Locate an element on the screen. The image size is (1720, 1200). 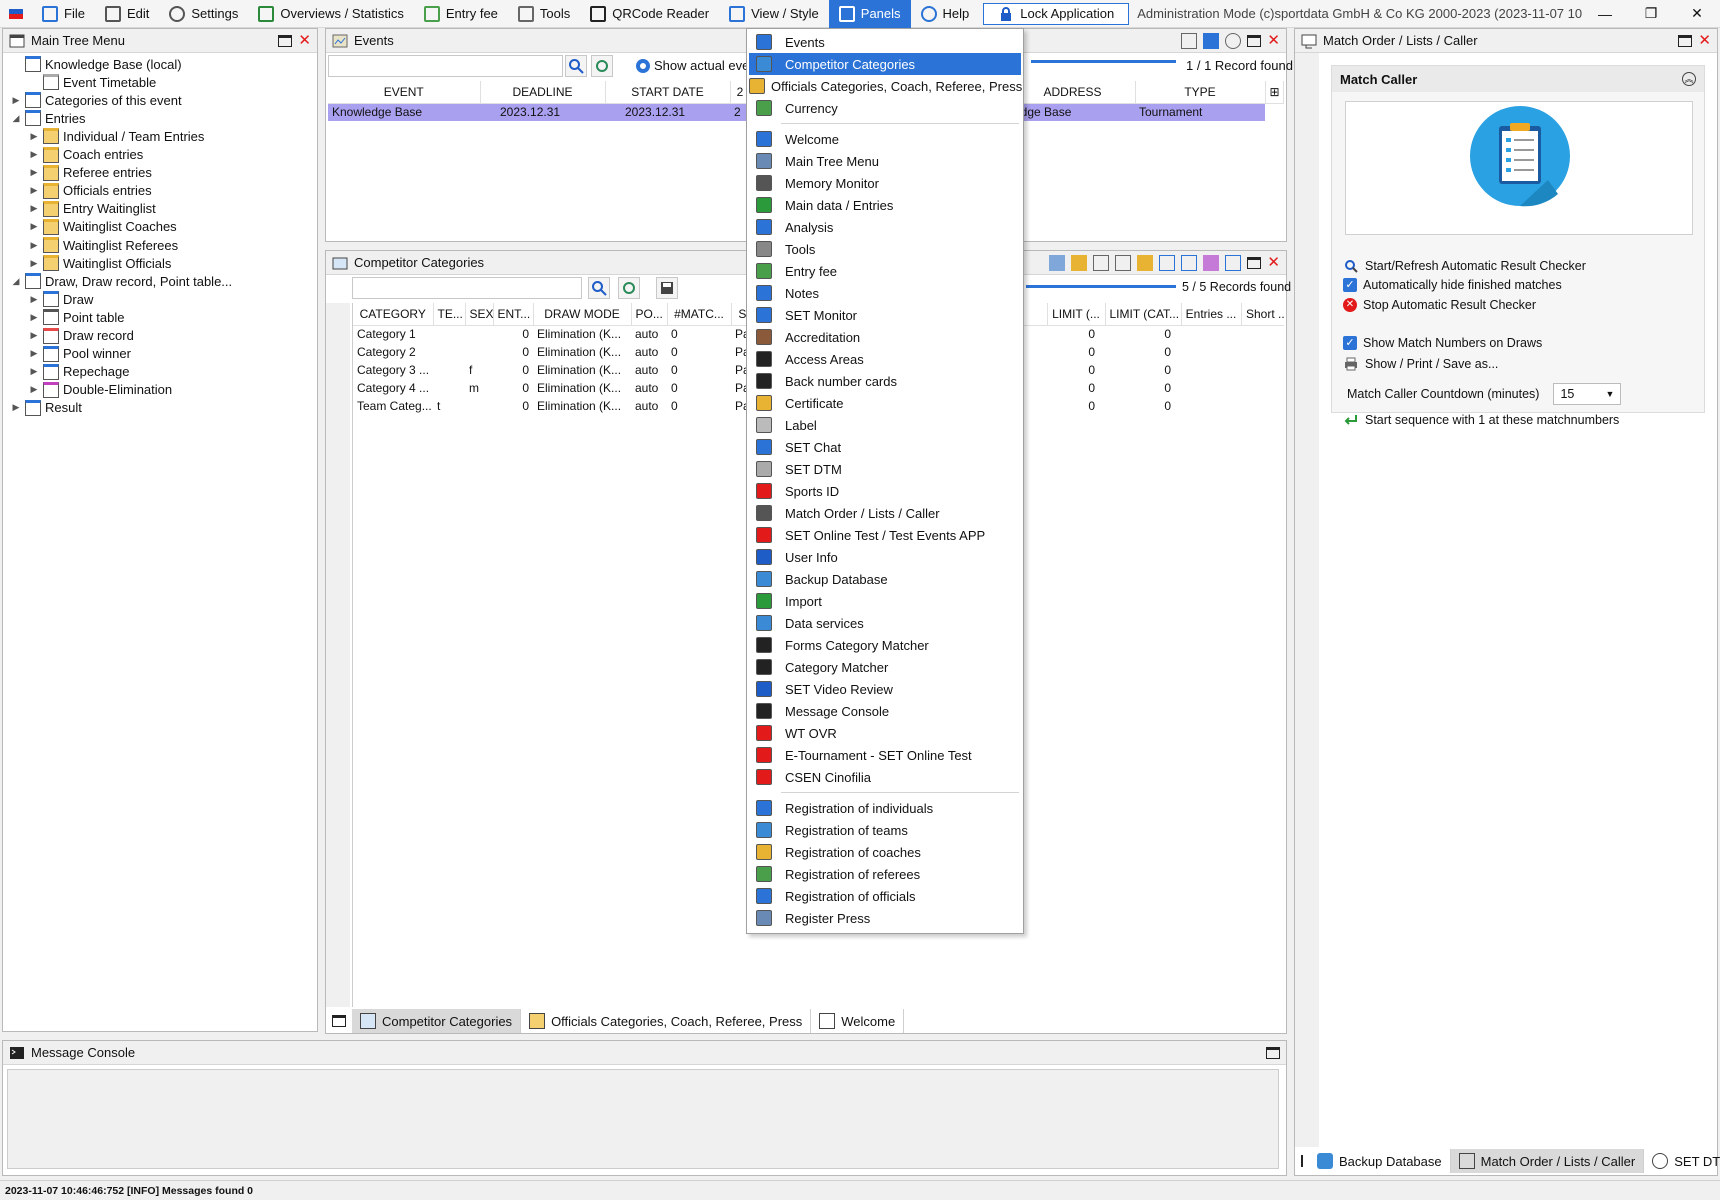
menu-item-backup-database: Backup Database is located at coordinates (885, 579).